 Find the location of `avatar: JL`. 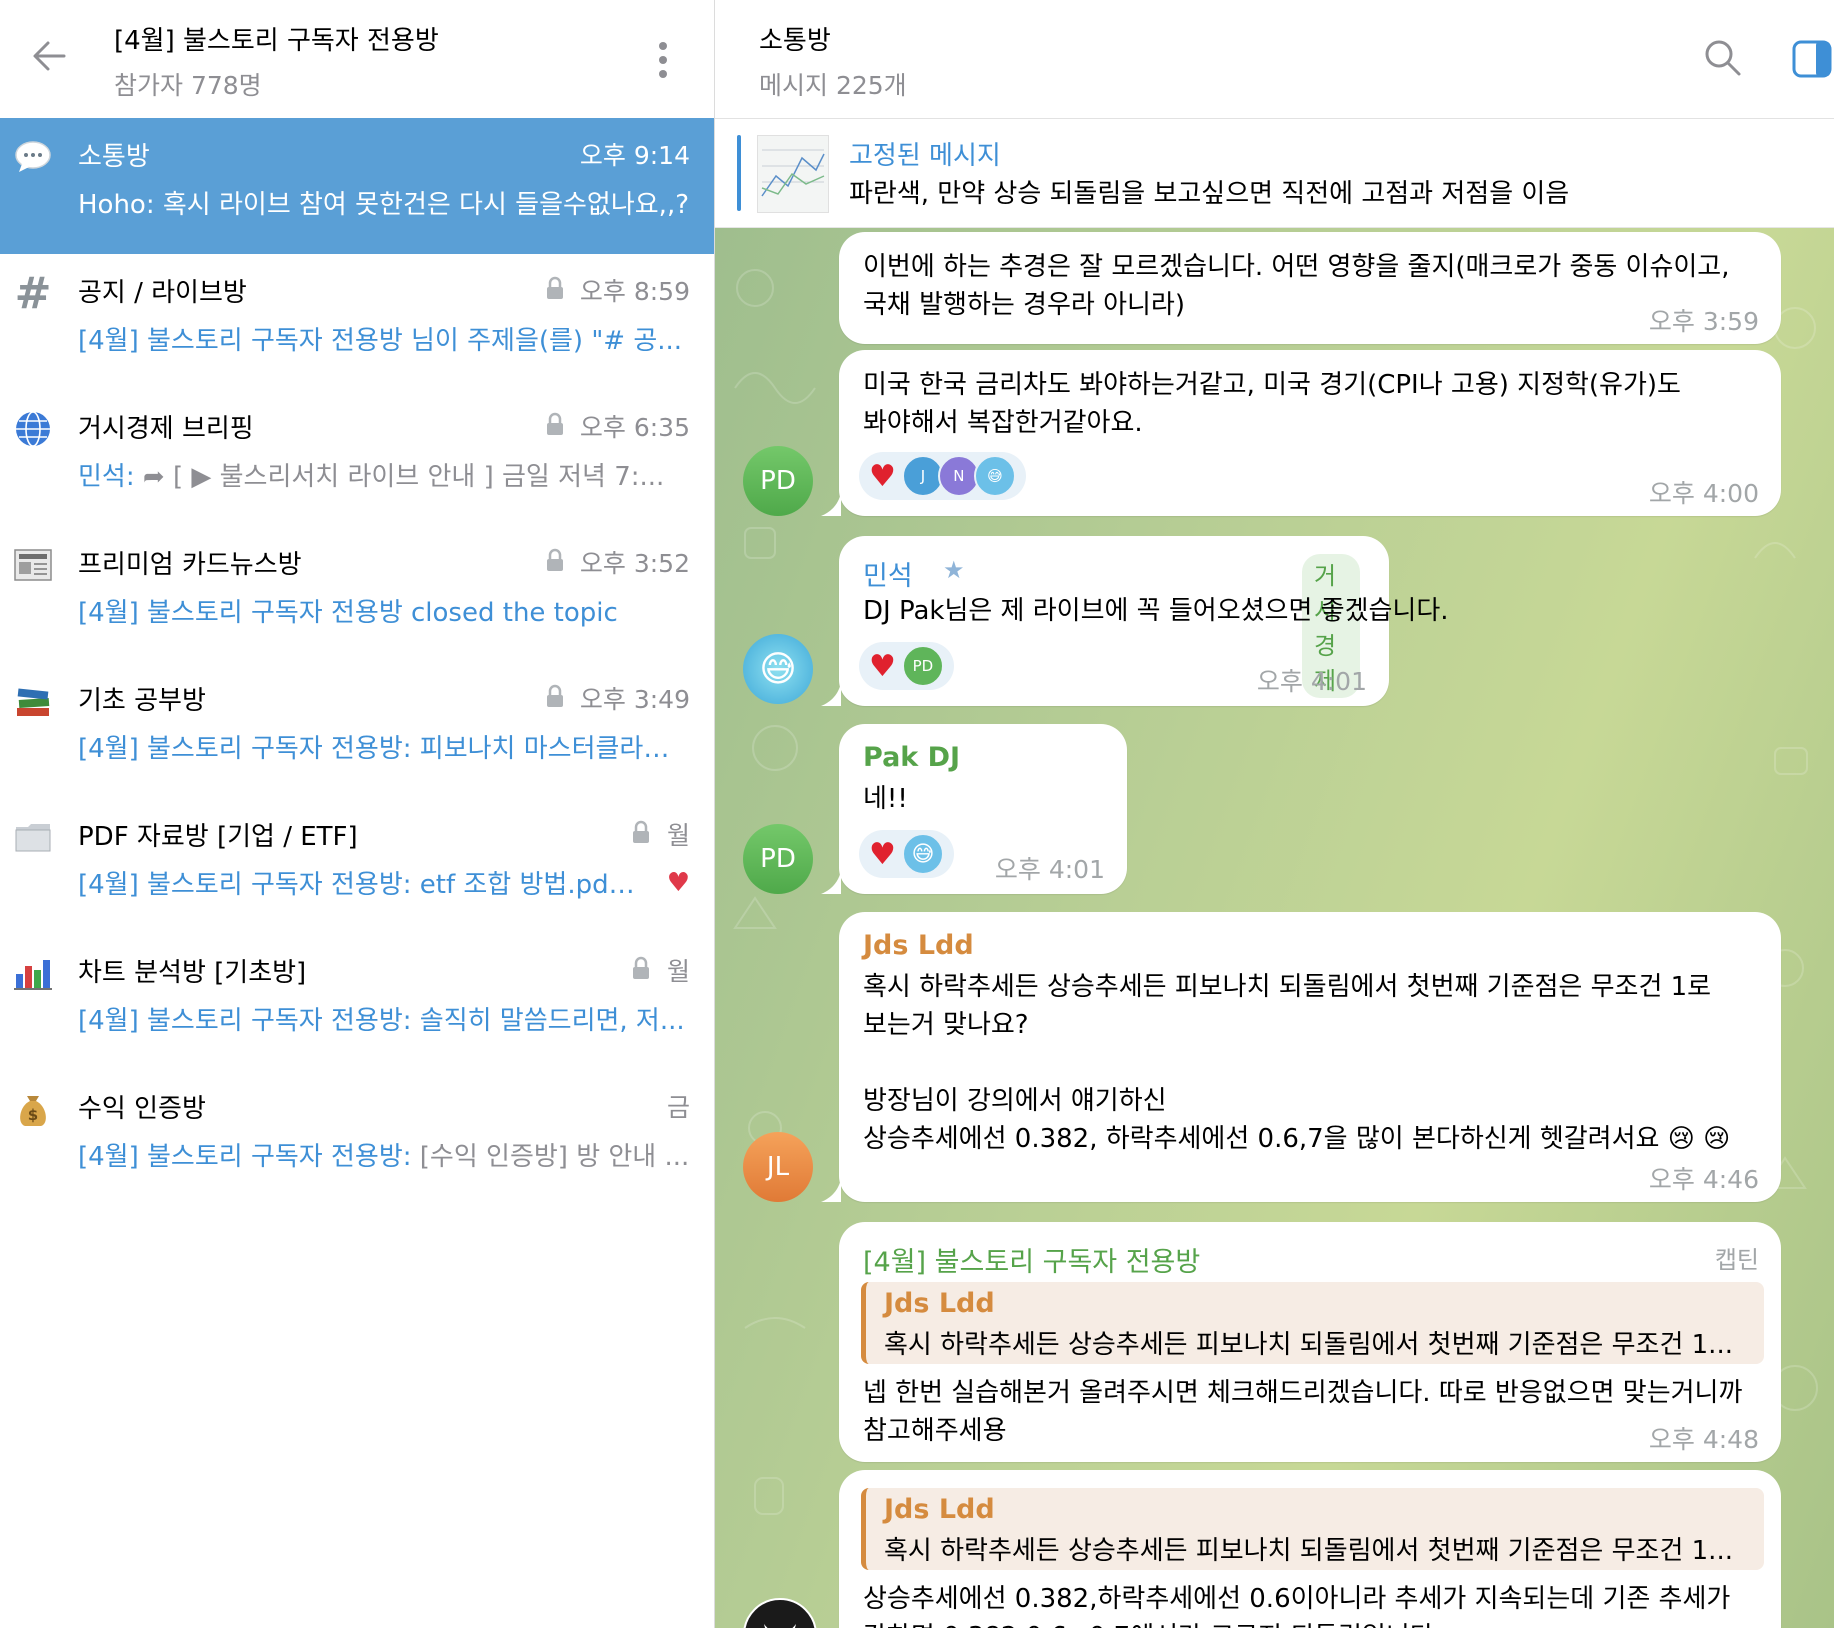

avatar: JL is located at coordinates (778, 1167).